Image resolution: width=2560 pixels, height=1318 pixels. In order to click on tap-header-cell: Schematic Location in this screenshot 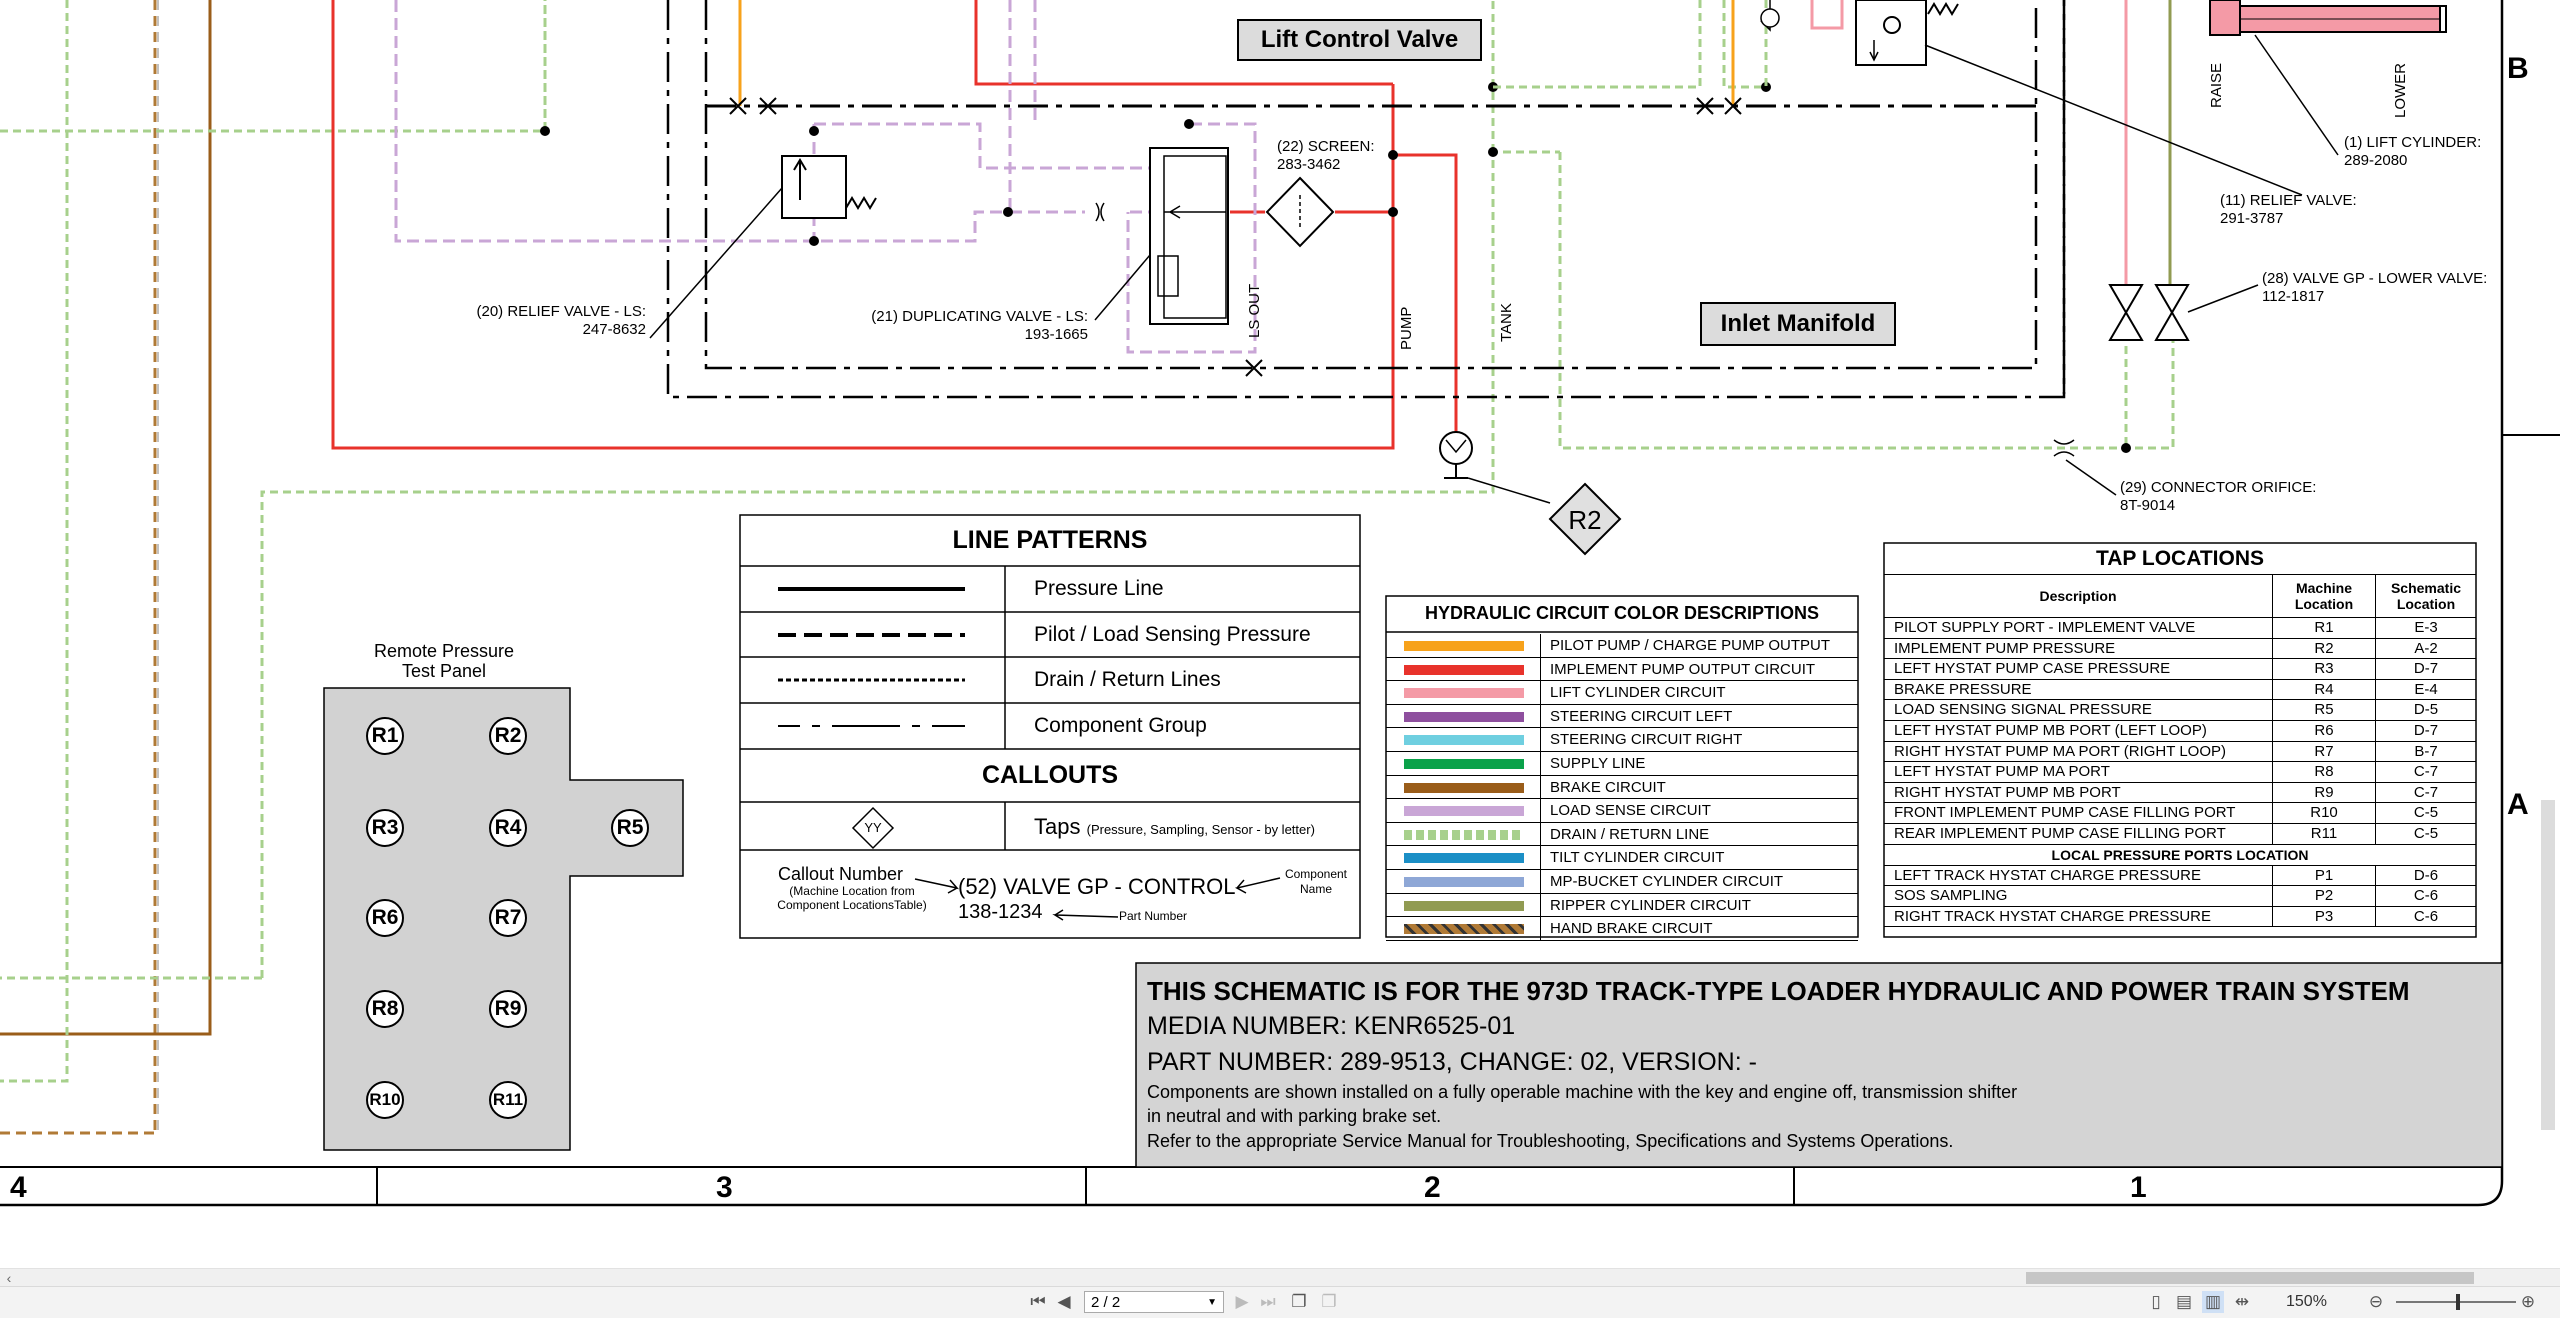, I will do `click(2426, 596)`.